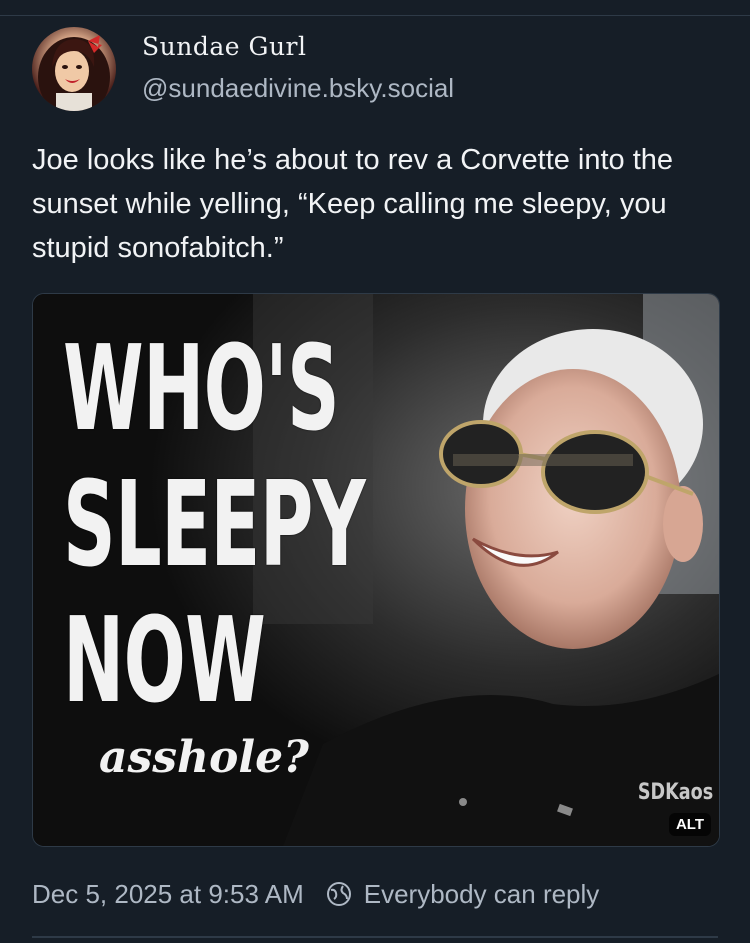  Describe the element at coordinates (298, 69) in the screenshot. I see `author-names: Sundae Gurl @sundaedivine.bsky.social` at that location.